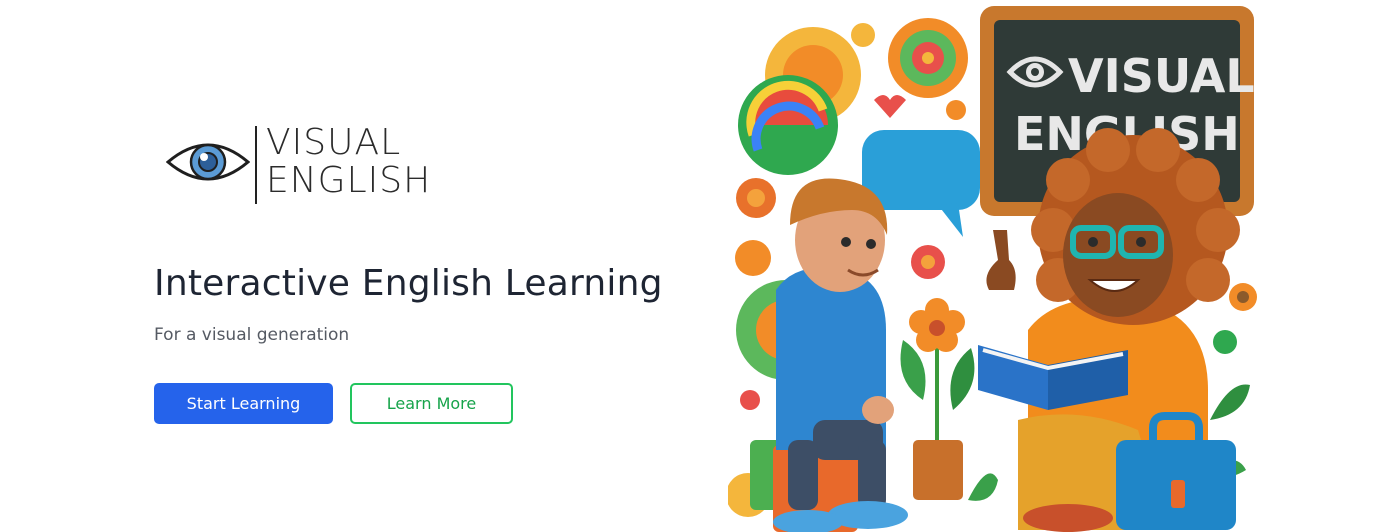  I want to click on logo-wordmark: VISUAL ENGLISH, so click(348, 162).